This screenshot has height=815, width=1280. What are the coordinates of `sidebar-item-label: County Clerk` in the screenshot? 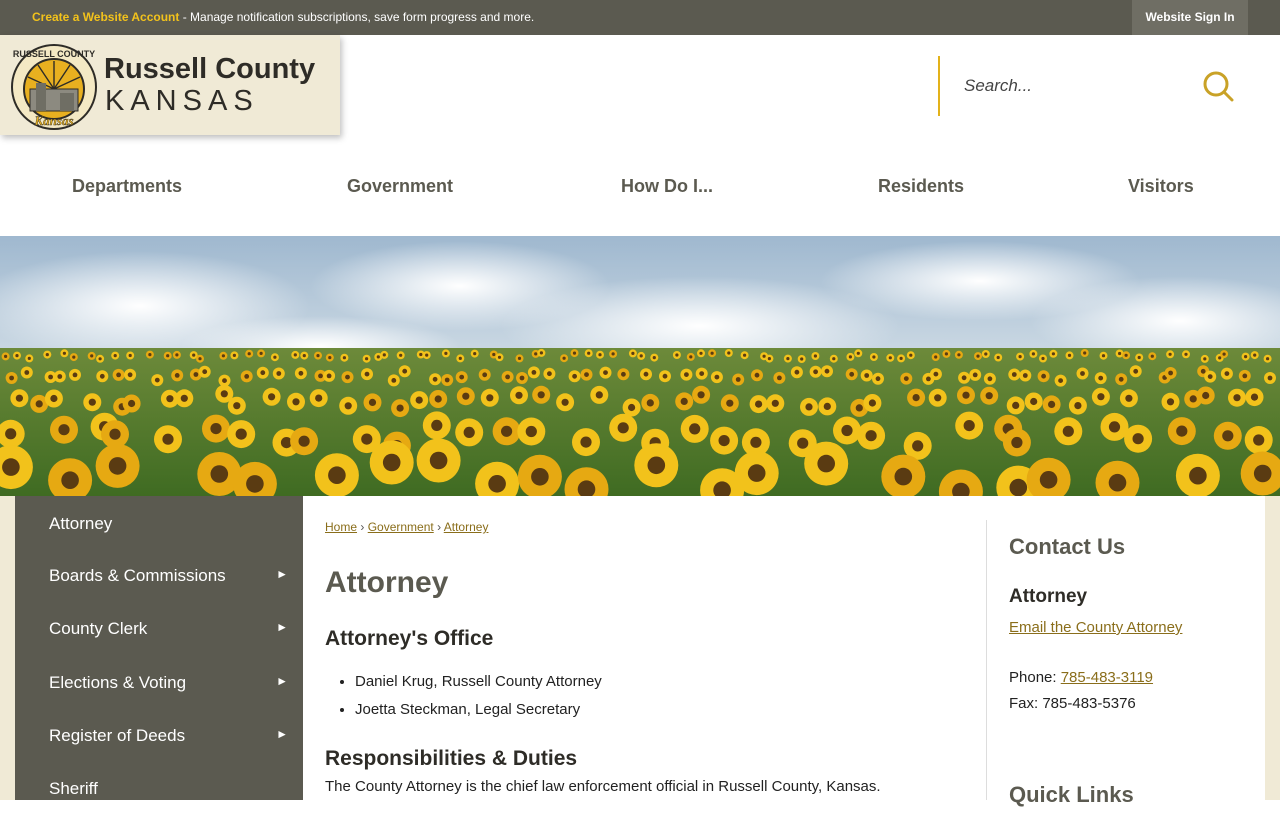 It's located at (98, 628).